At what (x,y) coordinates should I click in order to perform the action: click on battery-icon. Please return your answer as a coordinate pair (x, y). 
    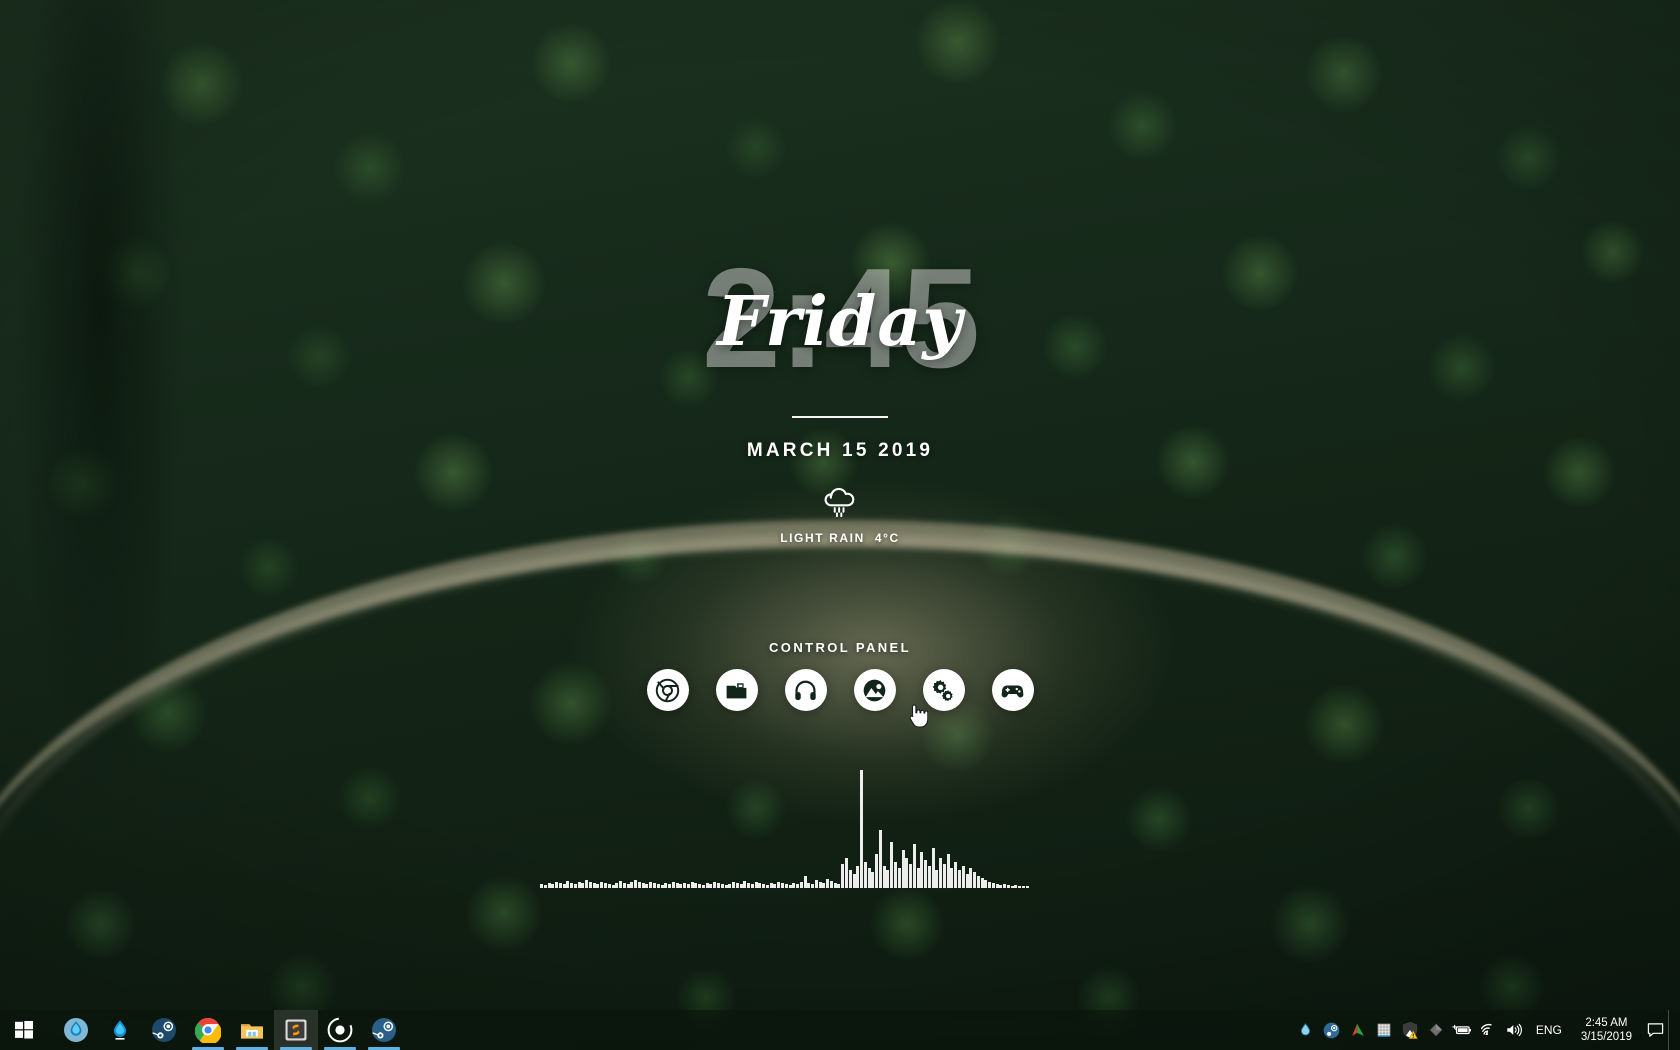
    Looking at the image, I should click on (1462, 1030).